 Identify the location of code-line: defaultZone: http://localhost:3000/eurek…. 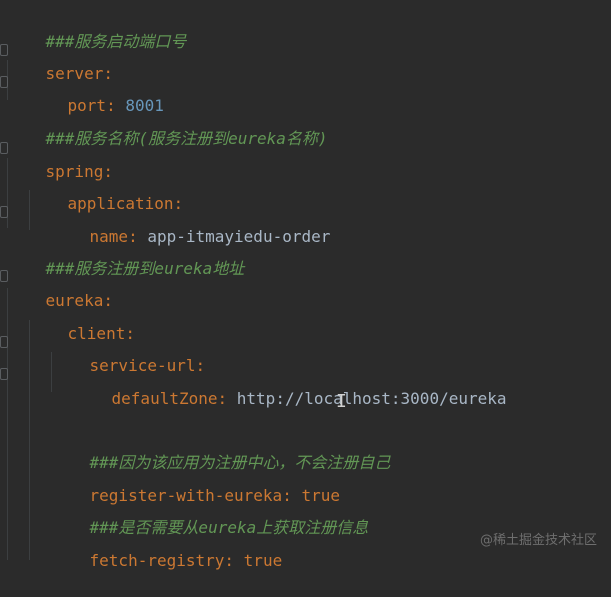
(290, 385).